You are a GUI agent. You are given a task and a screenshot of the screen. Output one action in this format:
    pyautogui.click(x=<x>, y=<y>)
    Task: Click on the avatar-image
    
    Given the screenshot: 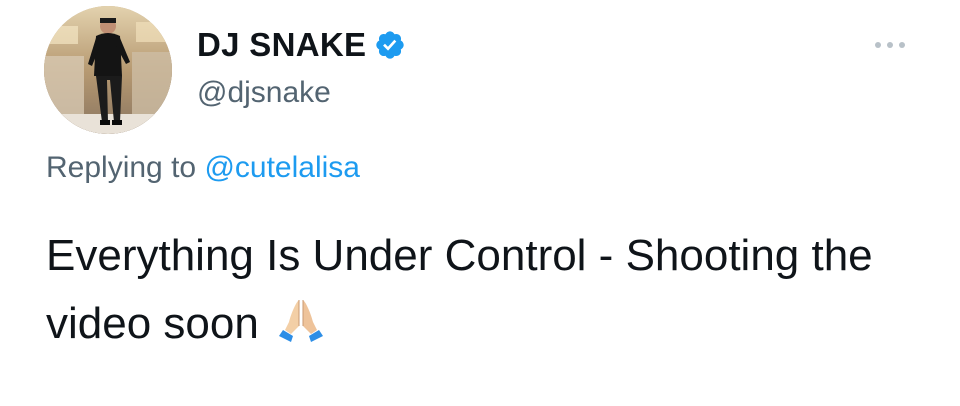 What is the action you would take?
    pyautogui.click(x=108, y=70)
    